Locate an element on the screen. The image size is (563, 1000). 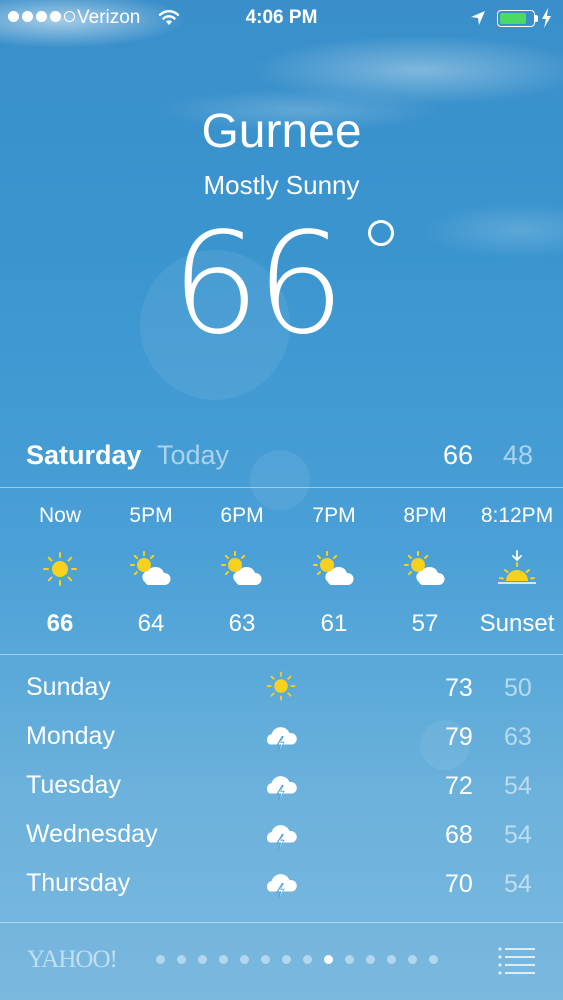
today-label: Today is located at coordinates (193, 455).